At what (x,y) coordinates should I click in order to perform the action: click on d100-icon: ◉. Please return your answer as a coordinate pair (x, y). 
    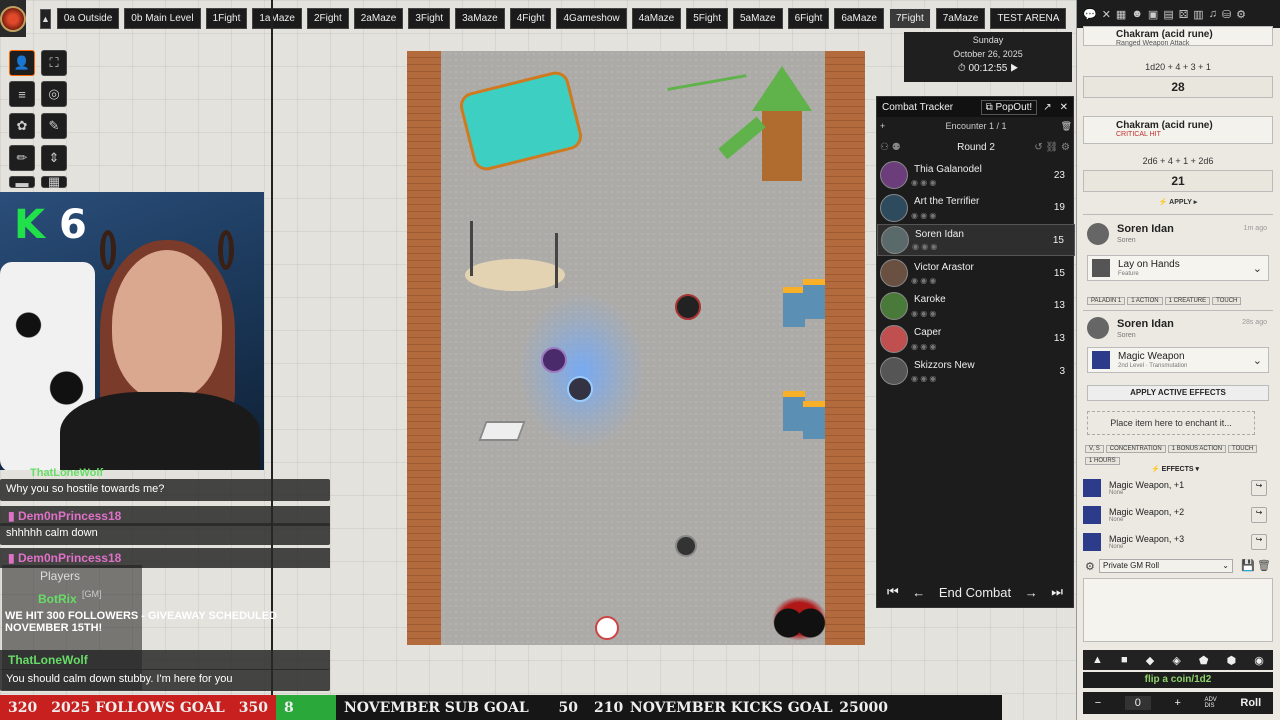
    Looking at the image, I should click on (1259, 660).